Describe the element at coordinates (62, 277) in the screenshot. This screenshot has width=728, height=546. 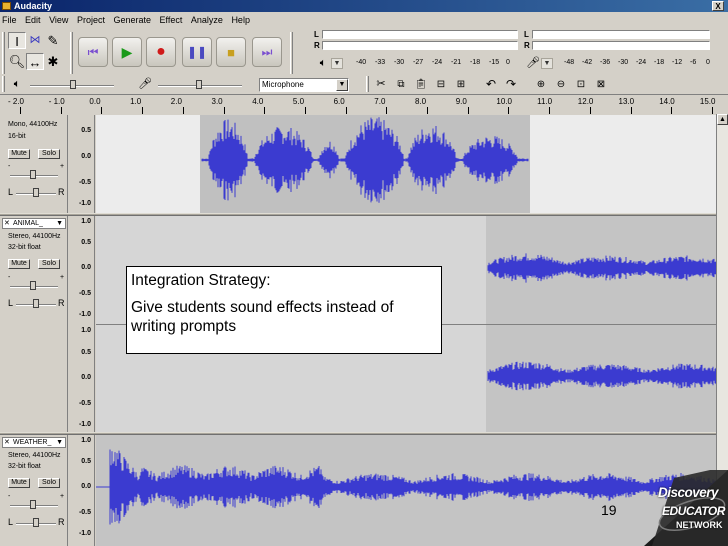
I see `gain-plus-label: +` at that location.